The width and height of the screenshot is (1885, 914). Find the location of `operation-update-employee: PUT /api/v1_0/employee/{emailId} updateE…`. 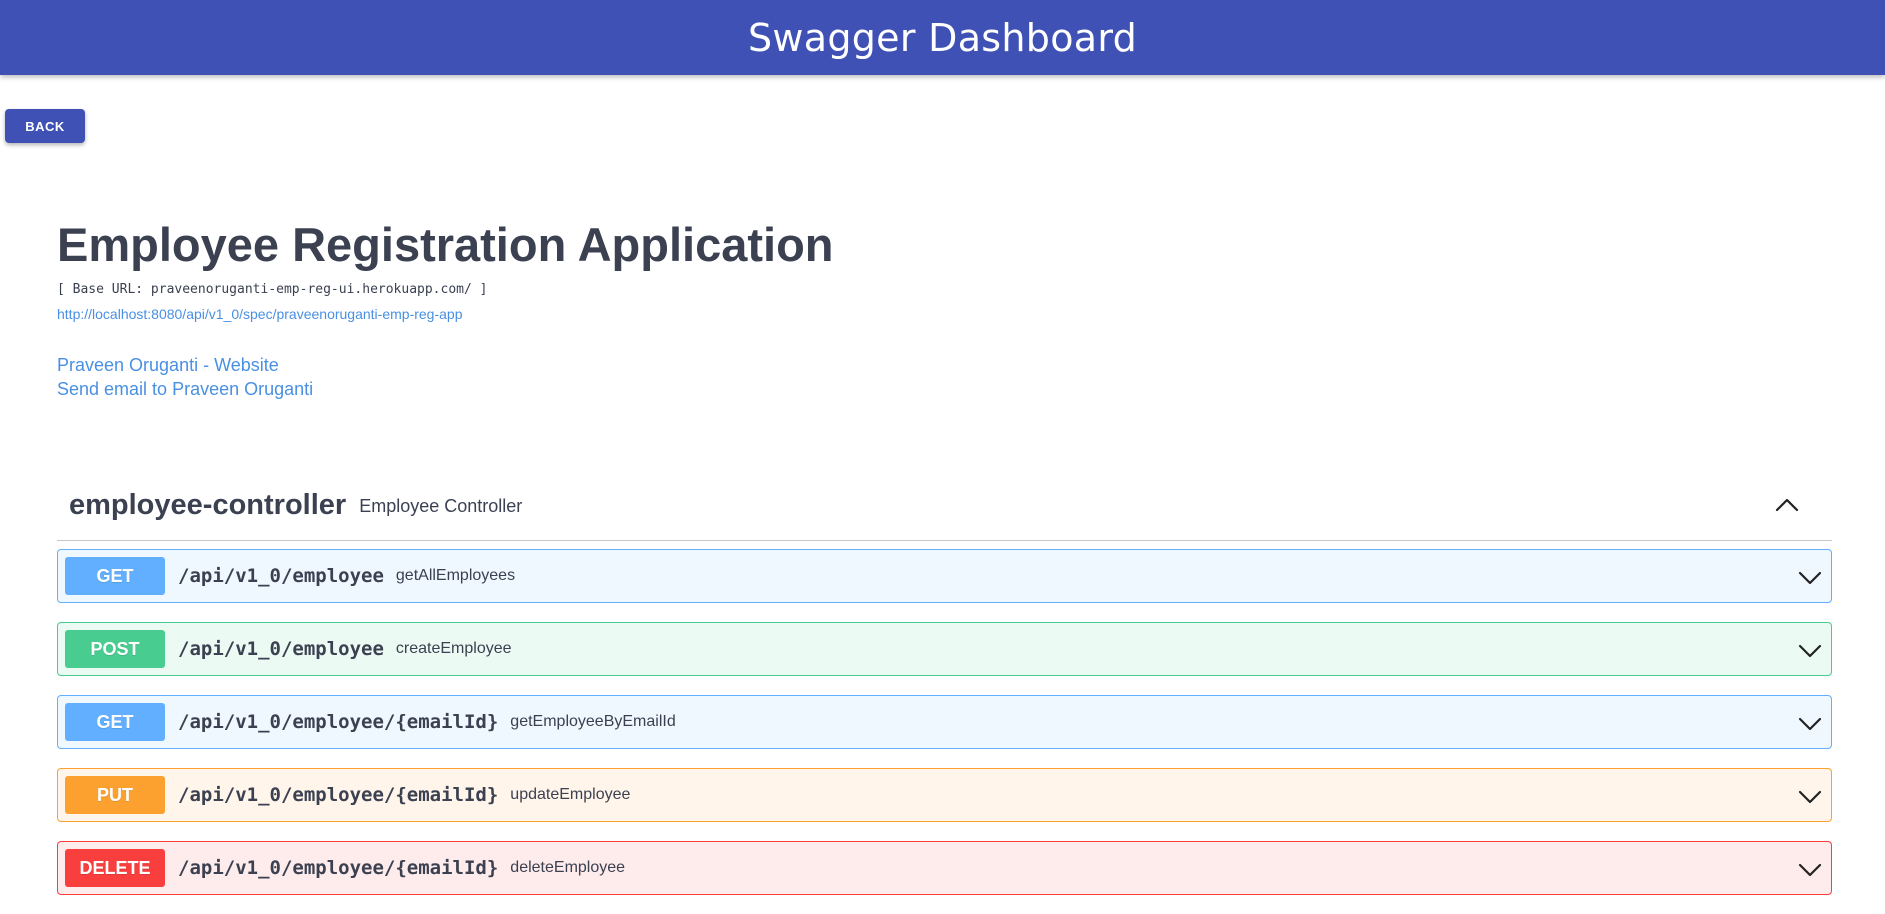

operation-update-employee: PUT /api/v1_0/employee/{emailId} updateE… is located at coordinates (944, 795).